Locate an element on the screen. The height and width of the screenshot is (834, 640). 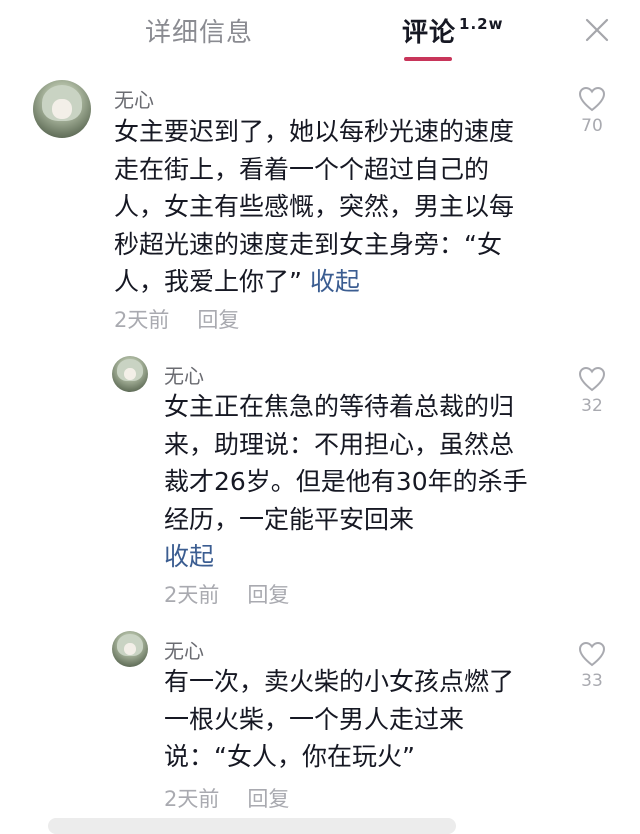
like-button: 33 is located at coordinates (592, 666).